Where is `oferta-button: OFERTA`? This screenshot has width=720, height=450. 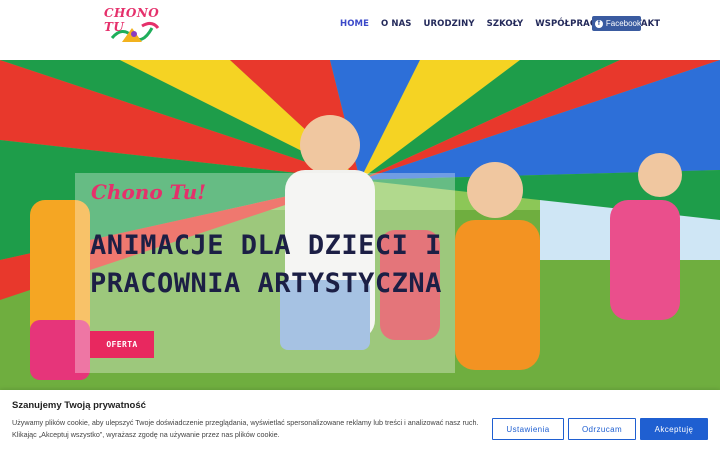
oferta-button: OFERTA is located at coordinates (122, 344).